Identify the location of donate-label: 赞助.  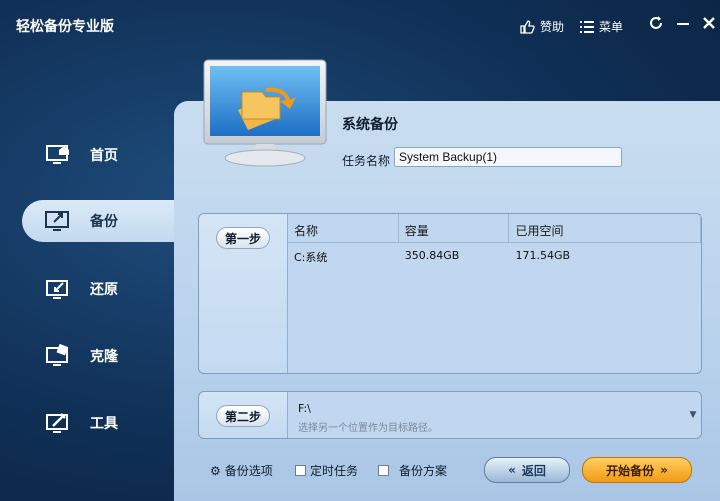
(552, 27).